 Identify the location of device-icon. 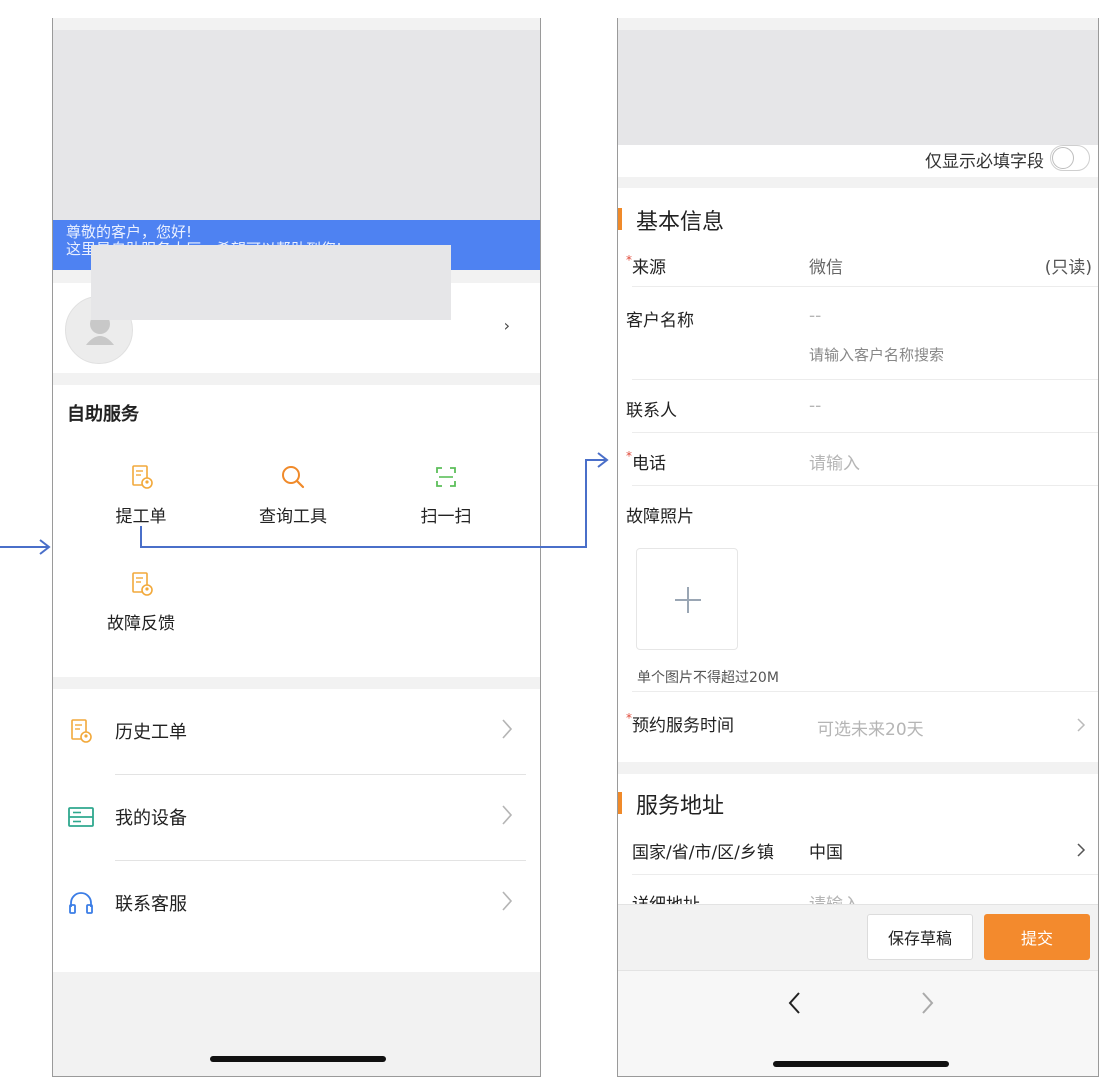
(81, 817).